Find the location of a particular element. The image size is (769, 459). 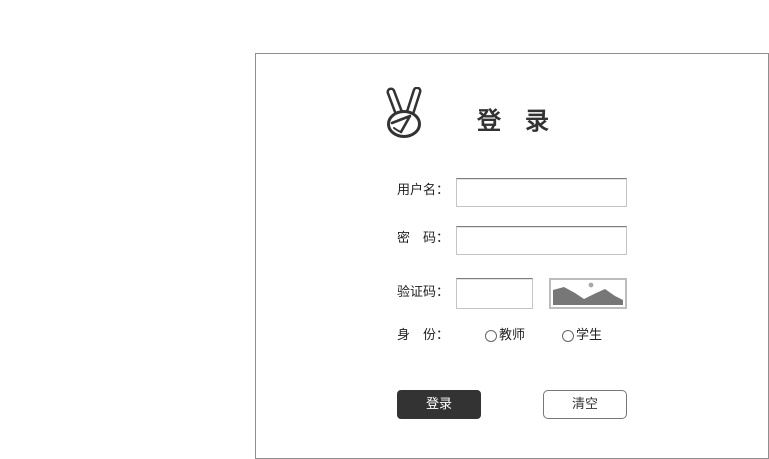

captcha-label: 验证码： is located at coordinates (423, 292).